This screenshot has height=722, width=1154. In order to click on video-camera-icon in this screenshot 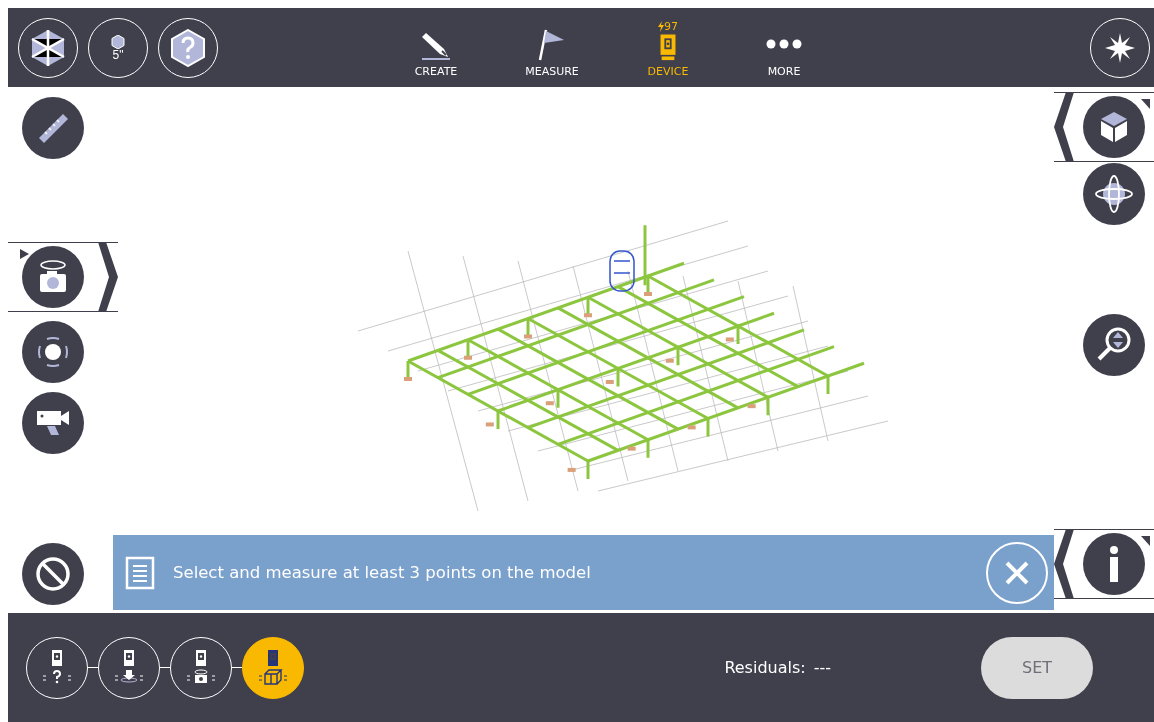, I will do `click(53, 423)`.